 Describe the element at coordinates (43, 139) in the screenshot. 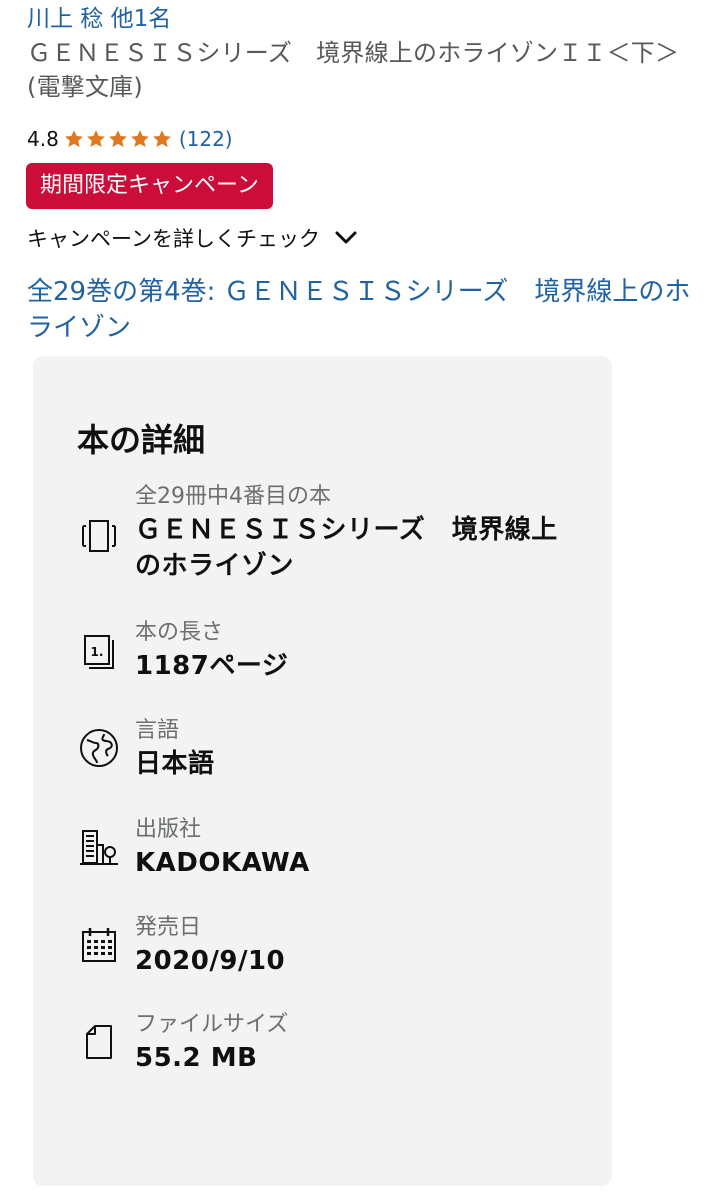

I see `rating-value: 4.8` at that location.